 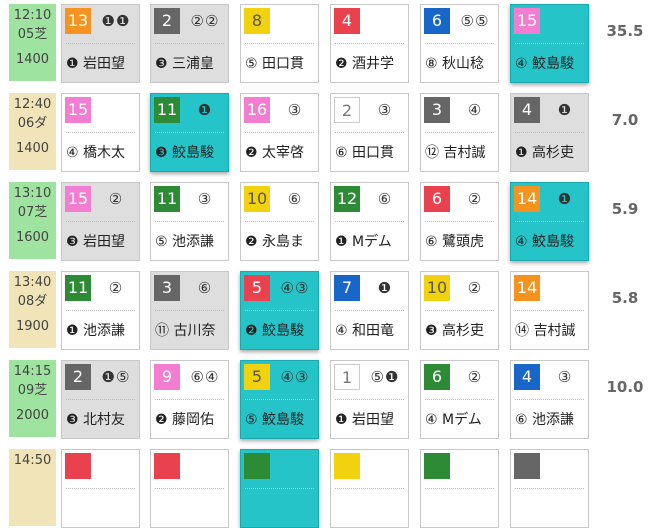 What do you see at coordinates (279, 399) in the screenshot?
I see `entry-cell-highlighted: 5 ④③ ⑤ 鮫島駿` at bounding box center [279, 399].